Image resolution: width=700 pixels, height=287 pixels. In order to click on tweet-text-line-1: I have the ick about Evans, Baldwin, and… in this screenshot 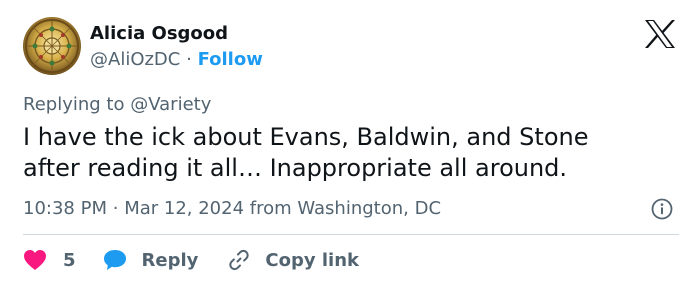, I will do `click(306, 137)`.